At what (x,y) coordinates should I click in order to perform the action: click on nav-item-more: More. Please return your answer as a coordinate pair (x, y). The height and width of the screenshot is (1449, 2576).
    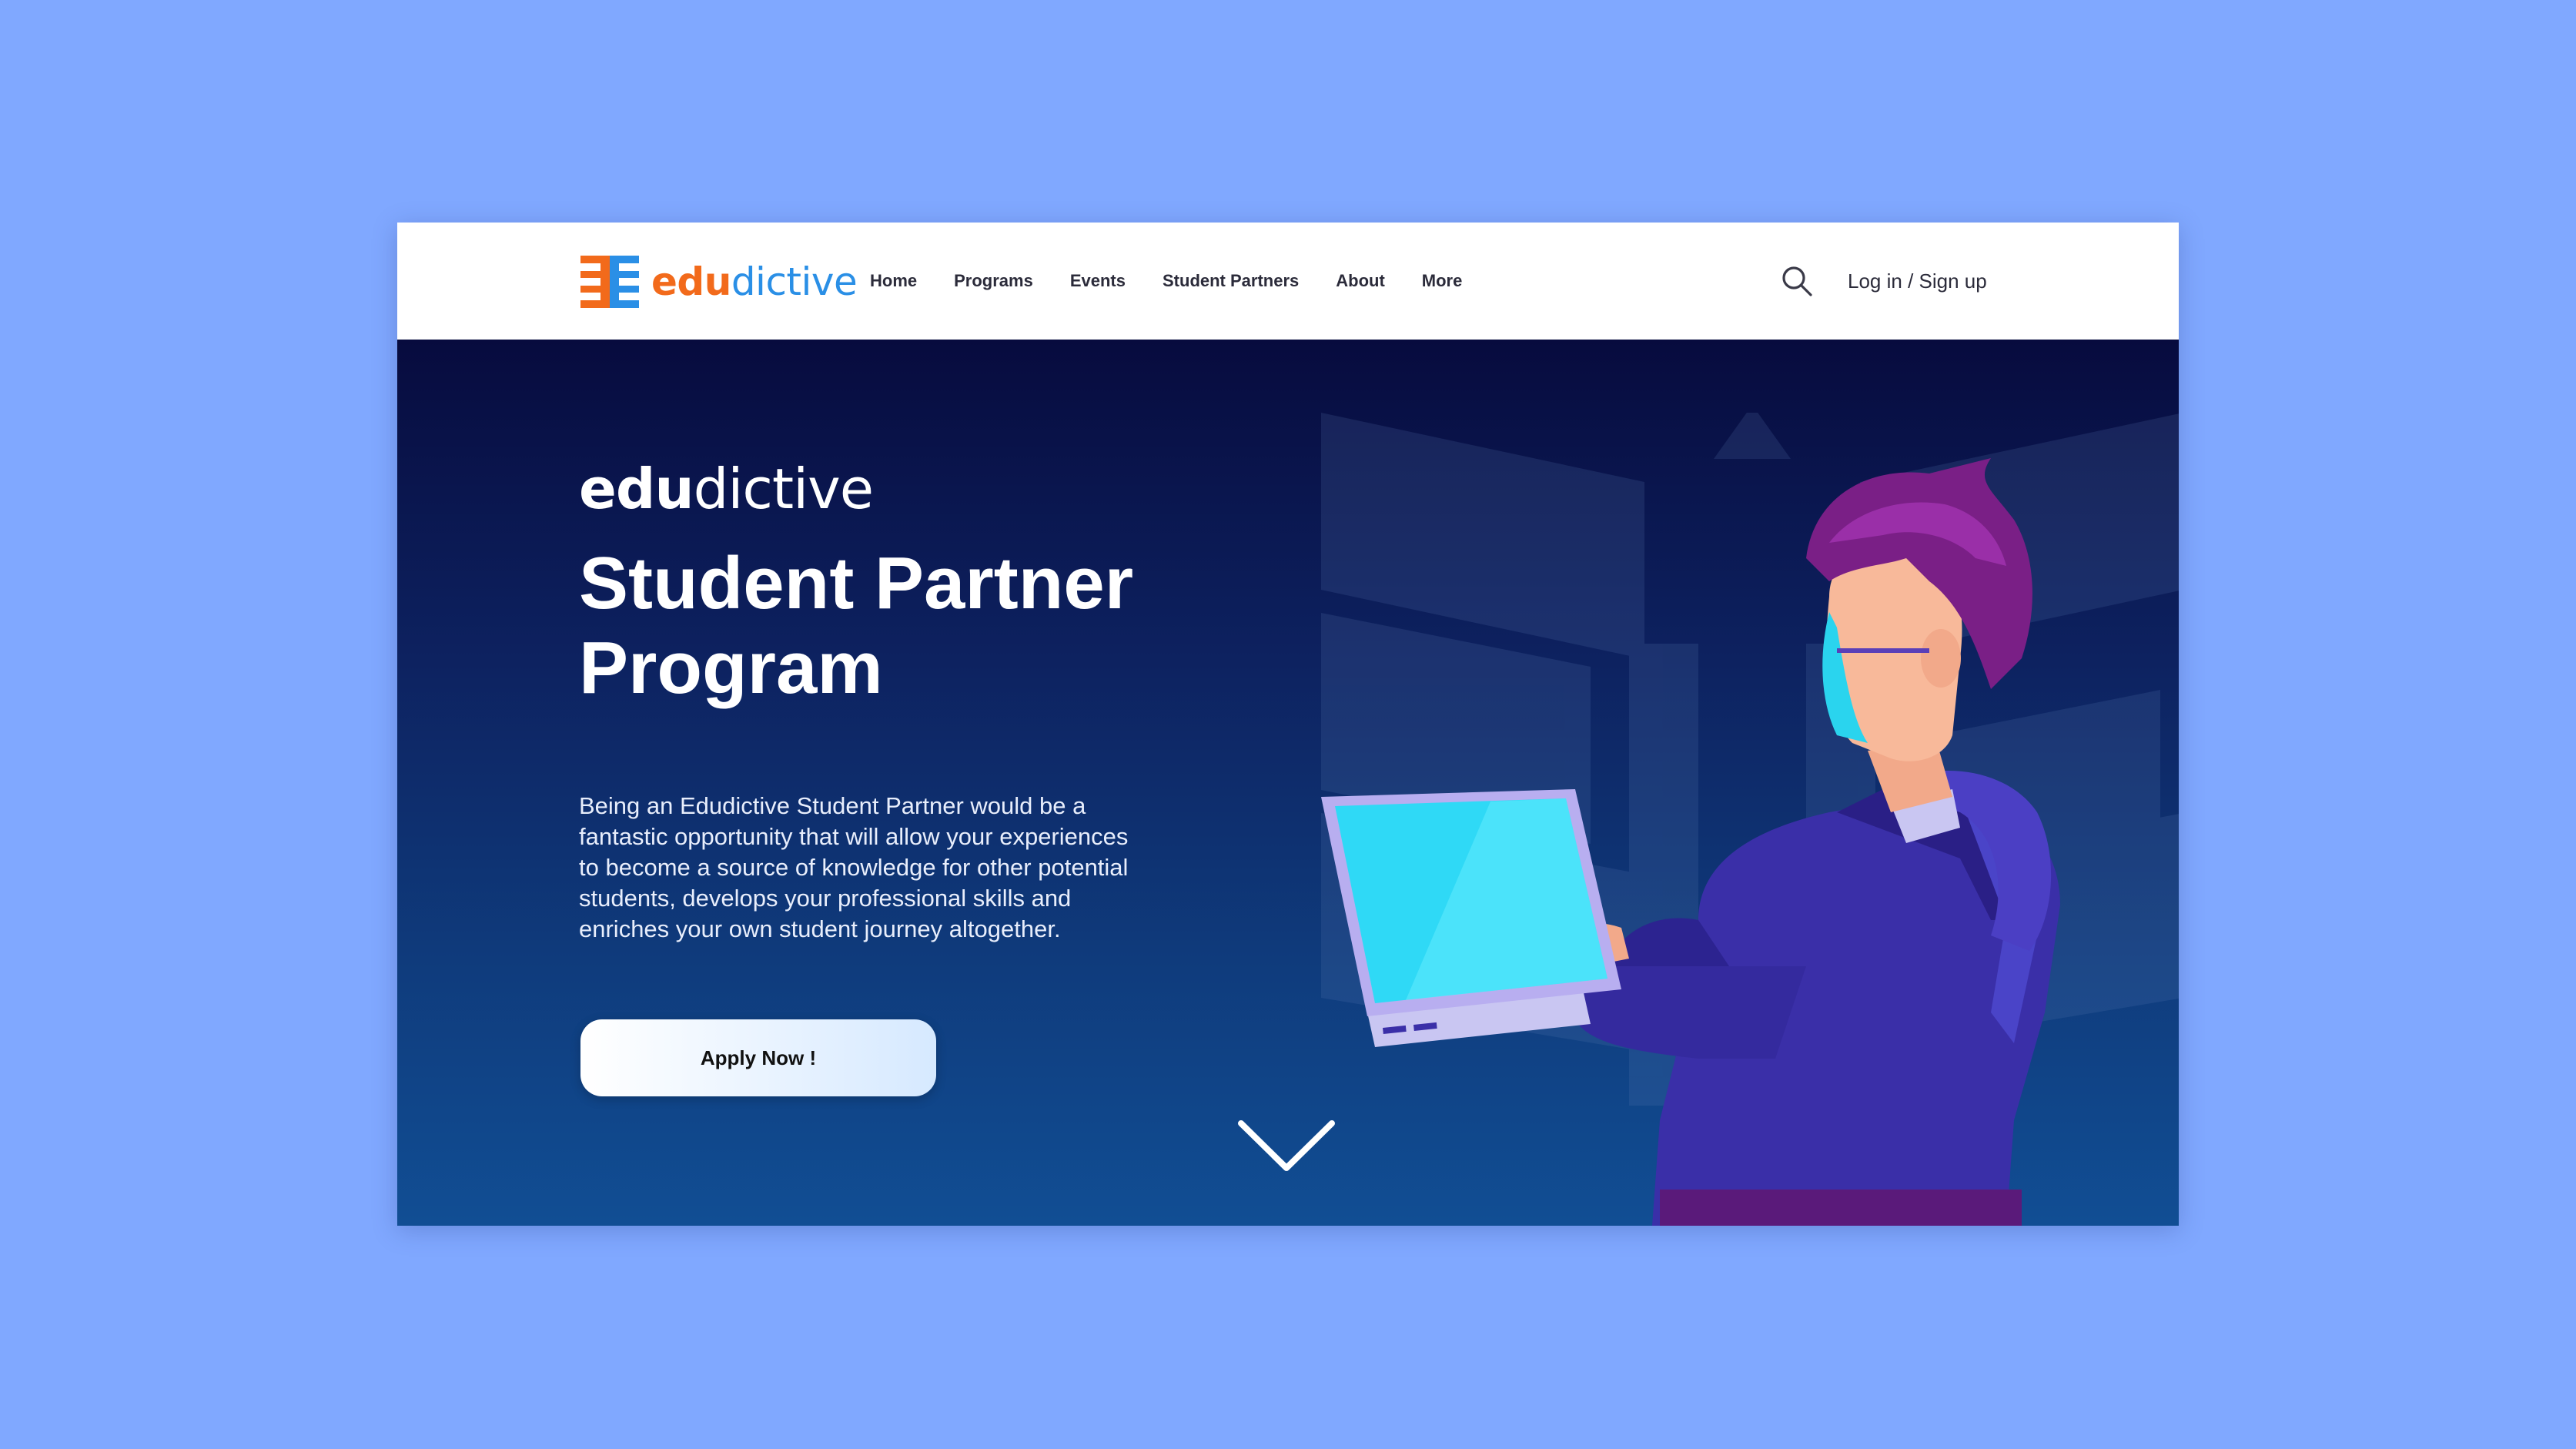
    Looking at the image, I should click on (1443, 281).